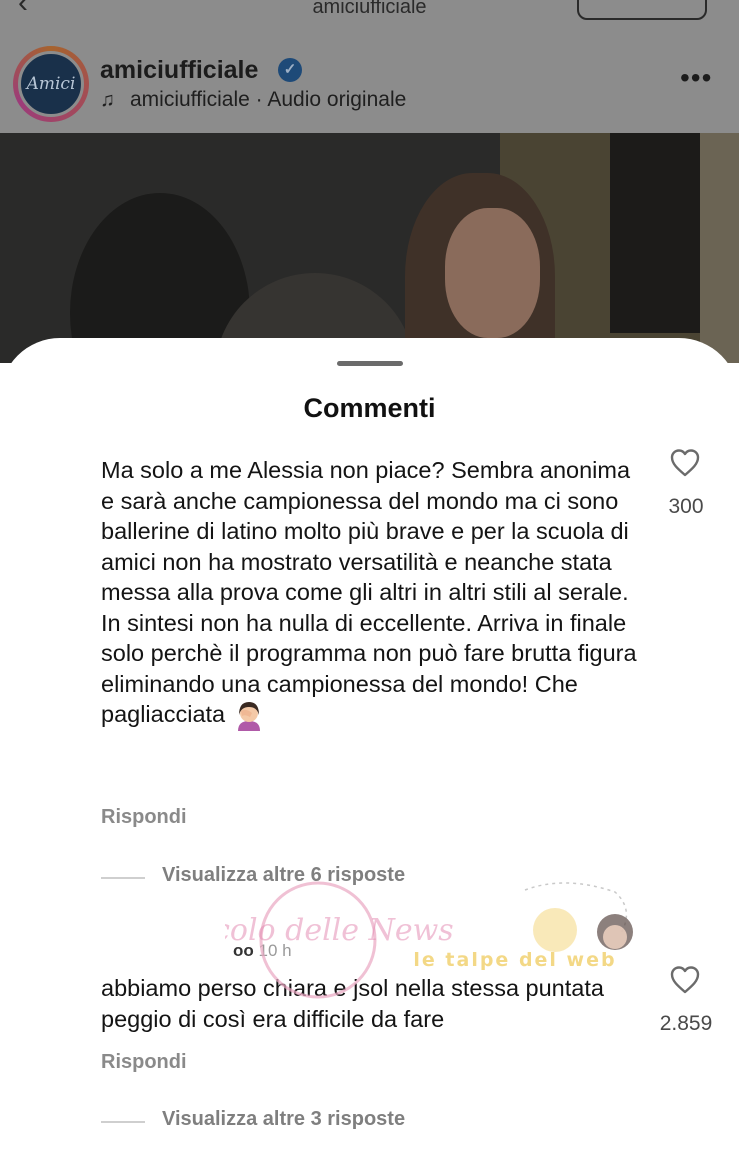 Image resolution: width=739 pixels, height=1171 pixels. What do you see at coordinates (107, 100) in the screenshot?
I see `music-note-icon: ♫` at bounding box center [107, 100].